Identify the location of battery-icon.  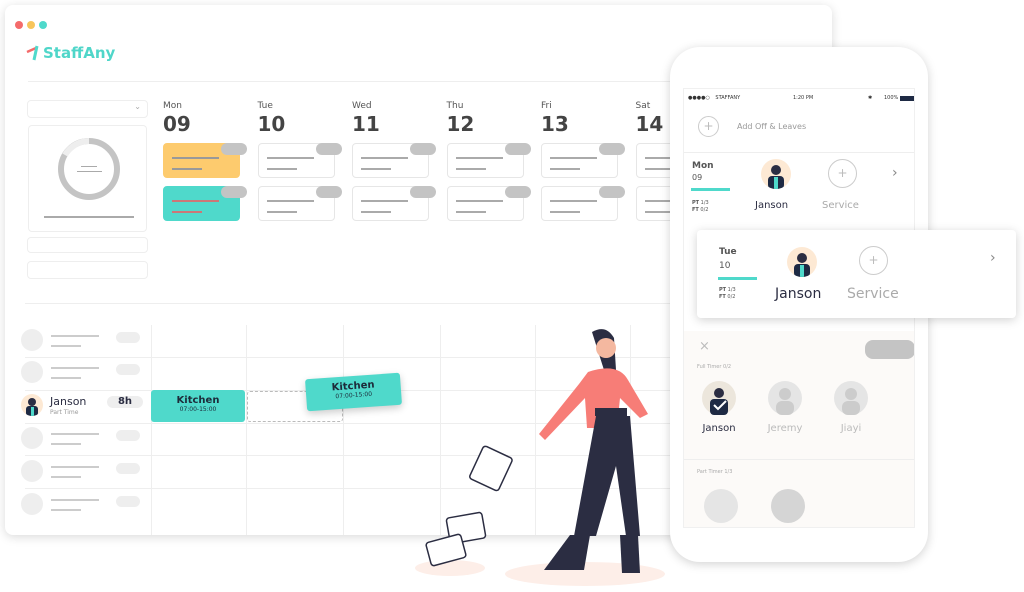
(907, 98).